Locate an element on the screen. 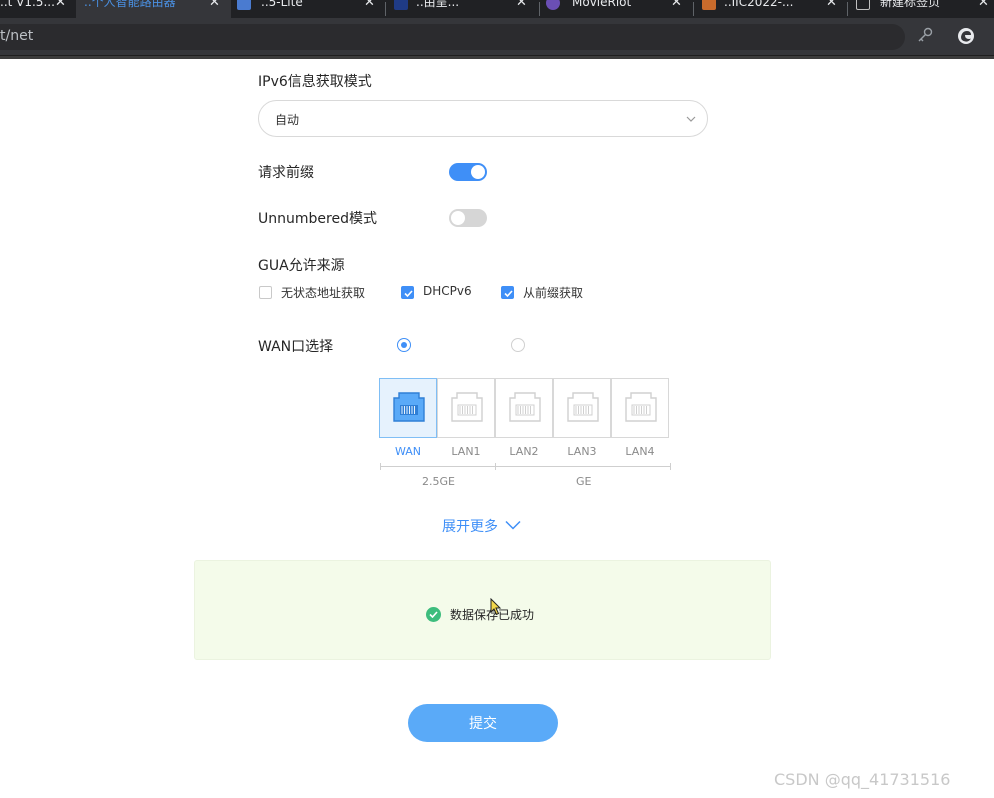 Image resolution: width=994 pixels, height=798 pixels. port-wan is located at coordinates (408, 408).